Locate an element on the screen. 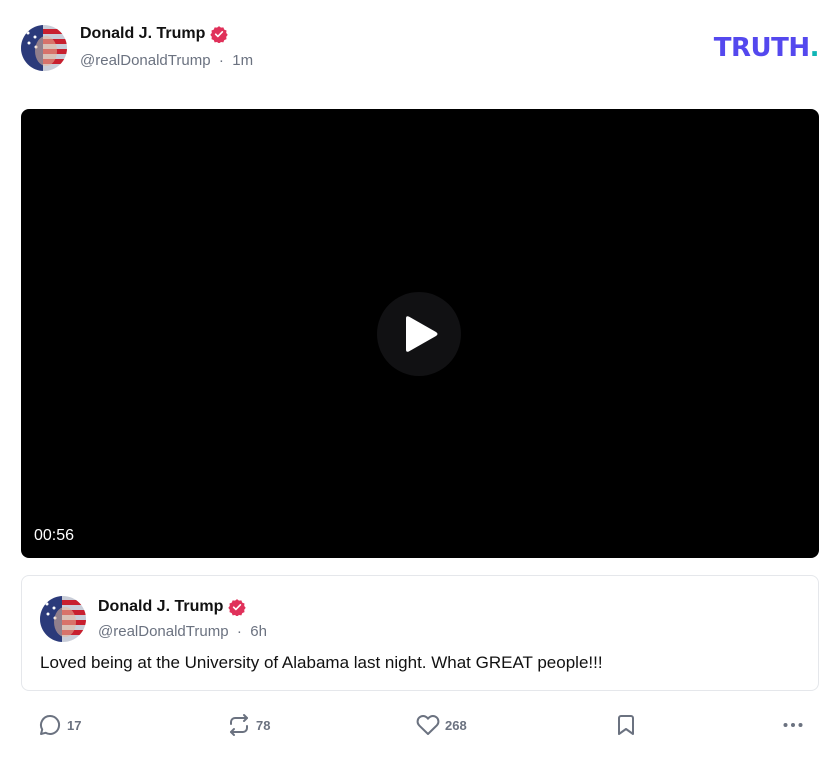  author-handle: @realDonaldTrump is located at coordinates (145, 60).